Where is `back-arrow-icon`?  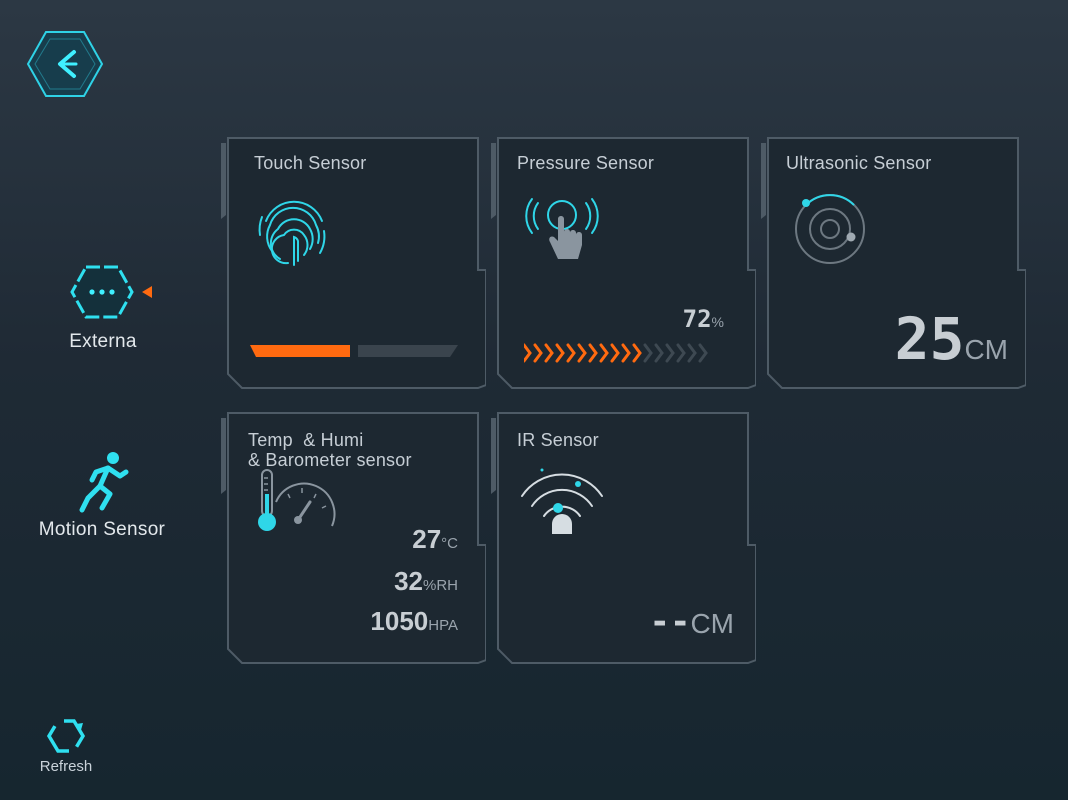 back-arrow-icon is located at coordinates (65, 64).